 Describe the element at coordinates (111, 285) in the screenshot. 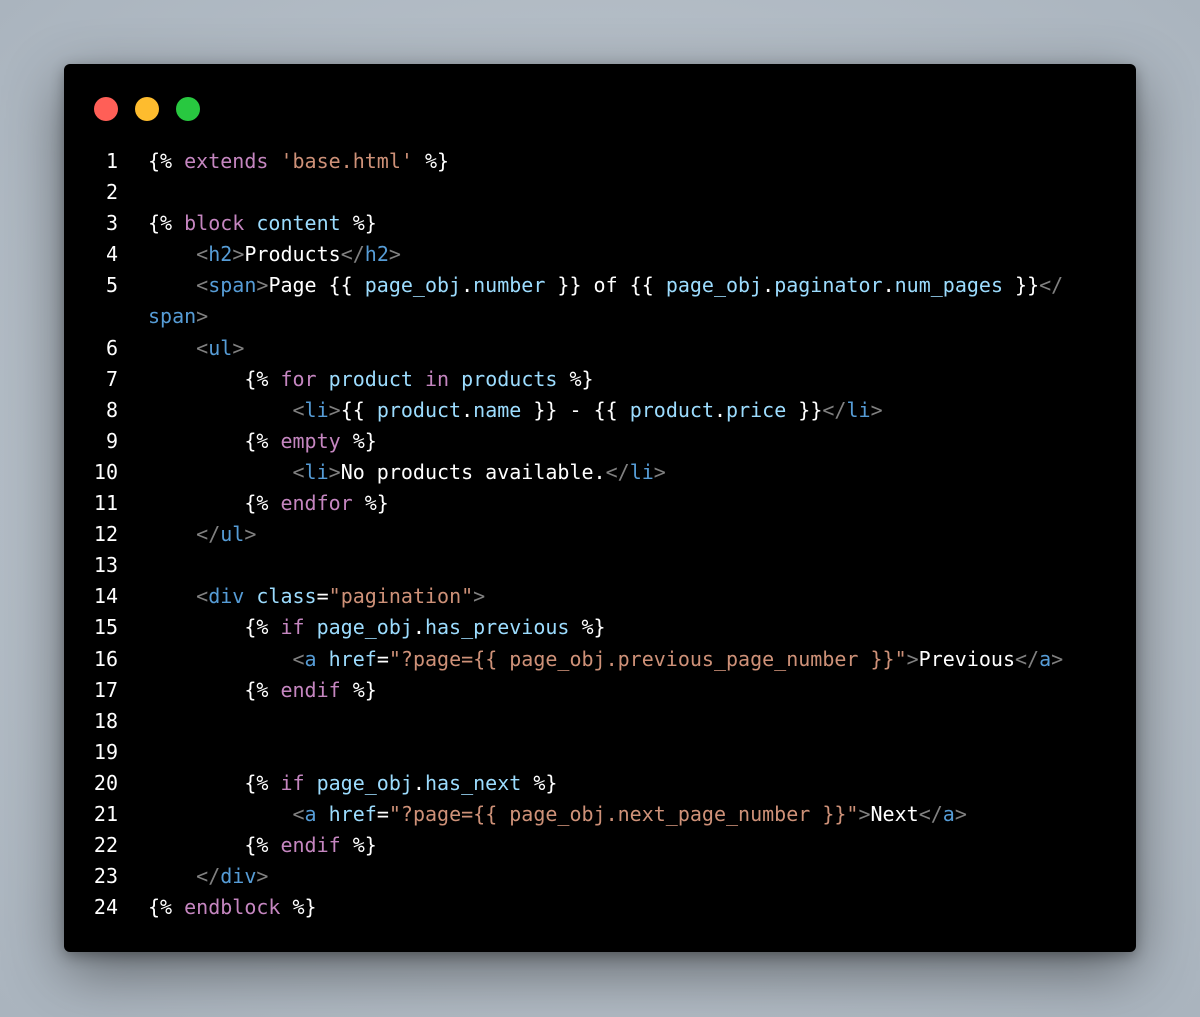

I see `line-number: 5` at that location.